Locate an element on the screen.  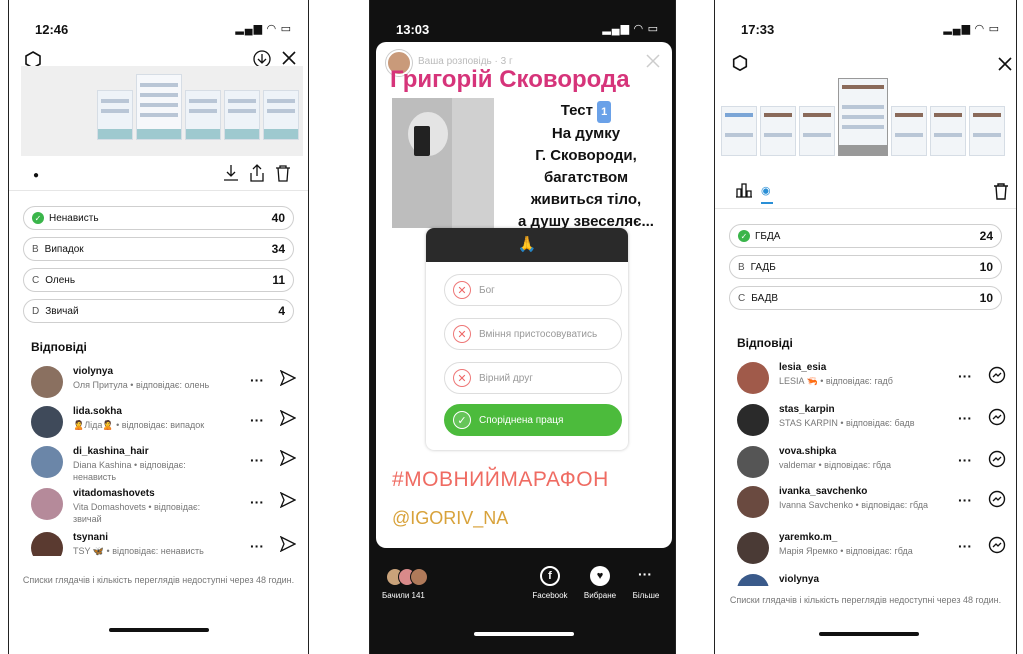
response-row: lesia_esia LESIA 🦐 • відповідає: гадб ··· is located at coordinates (867, 385).